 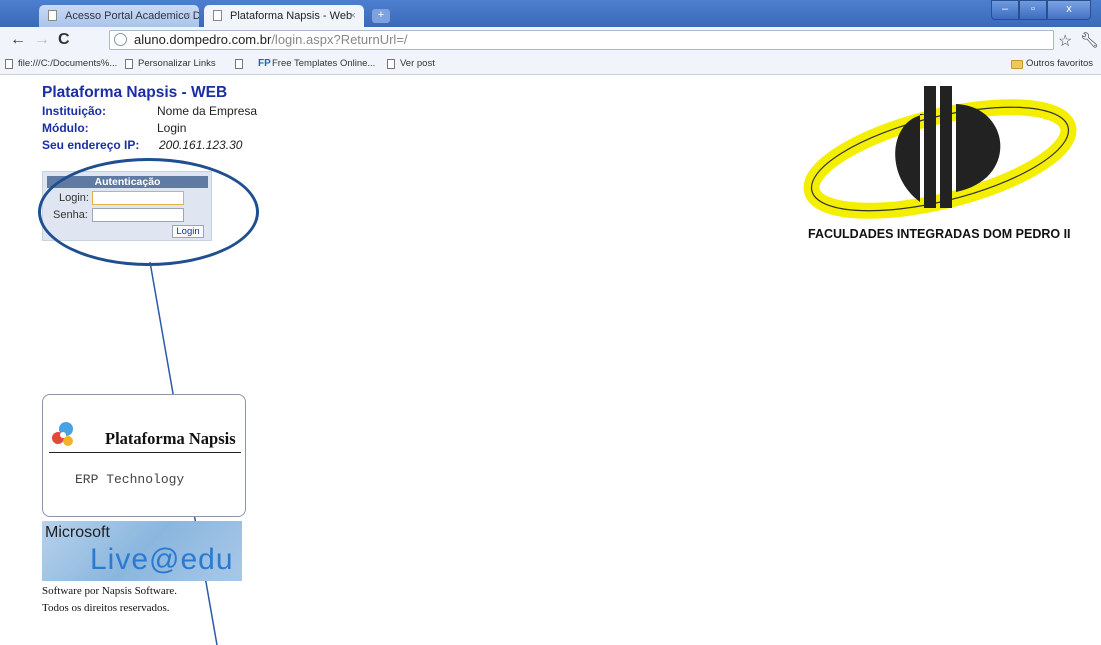 I want to click on dom-pedro-logo, so click(x=940, y=152).